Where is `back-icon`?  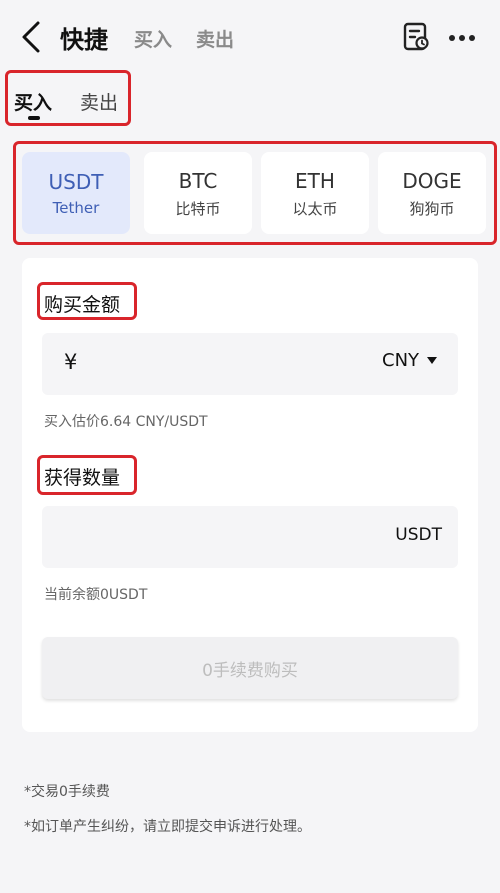 back-icon is located at coordinates (31, 37).